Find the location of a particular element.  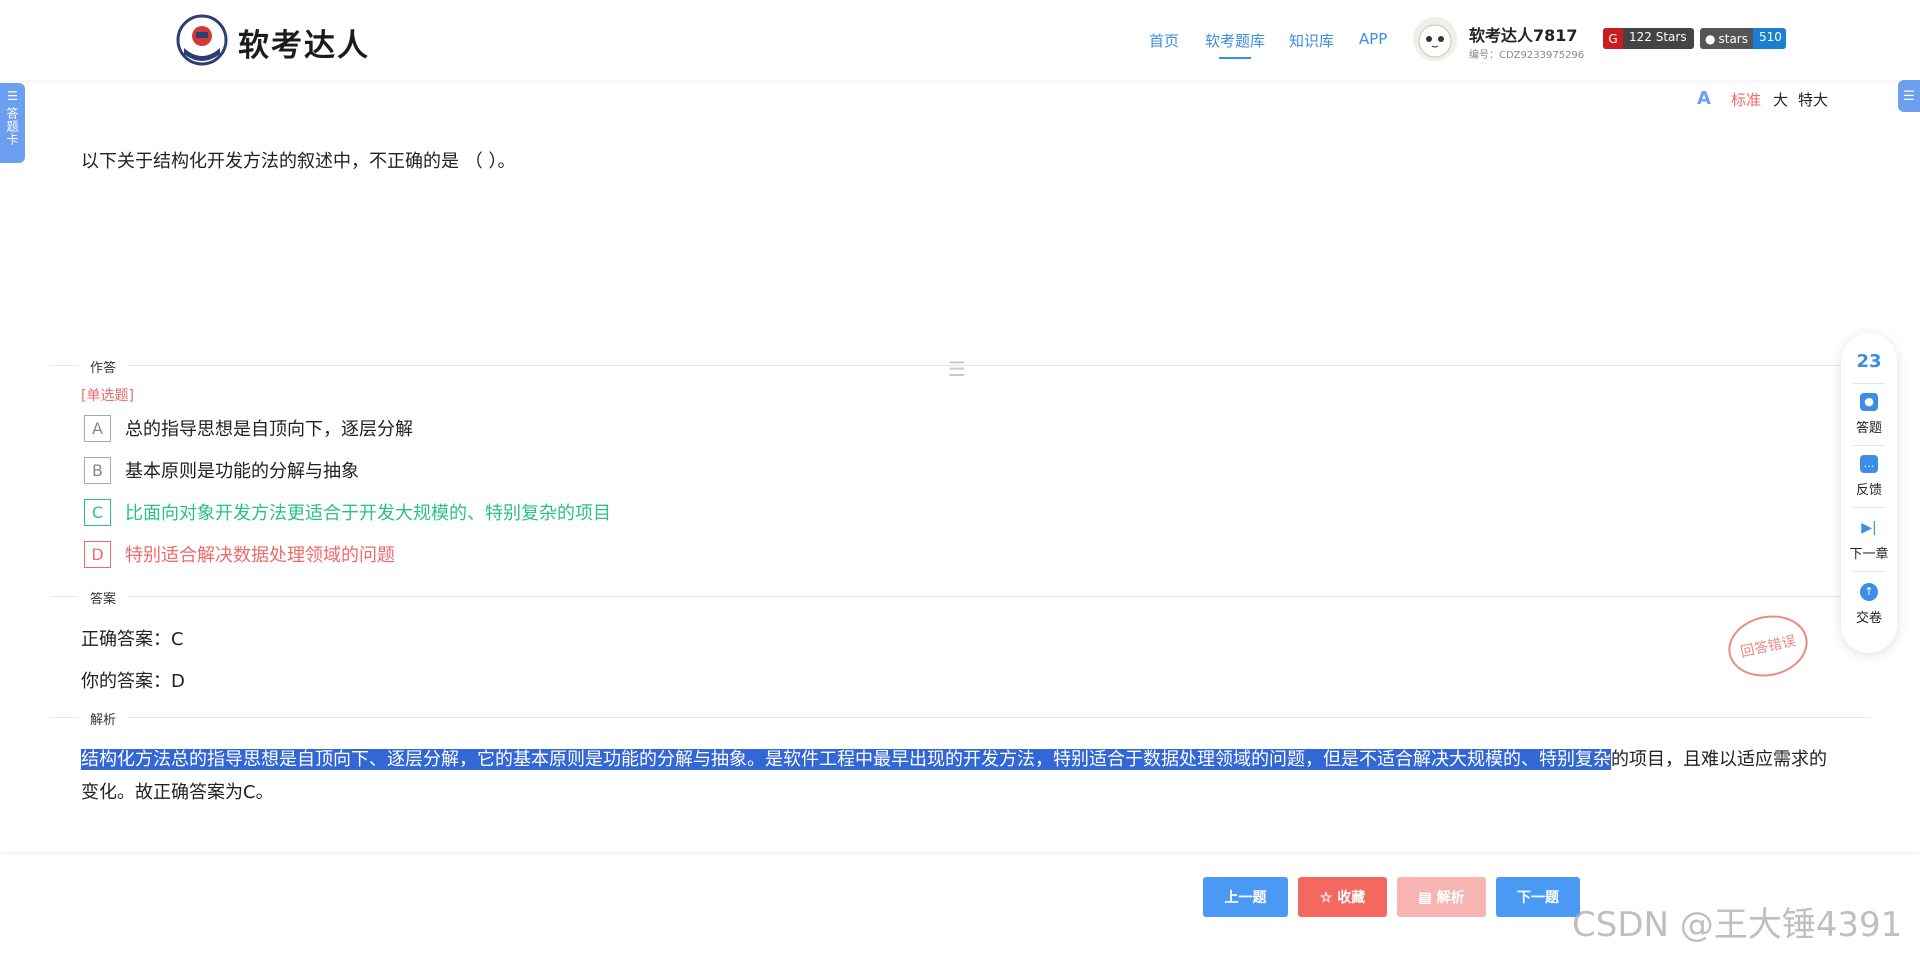

star-icon: ☆ is located at coordinates (1326, 896).